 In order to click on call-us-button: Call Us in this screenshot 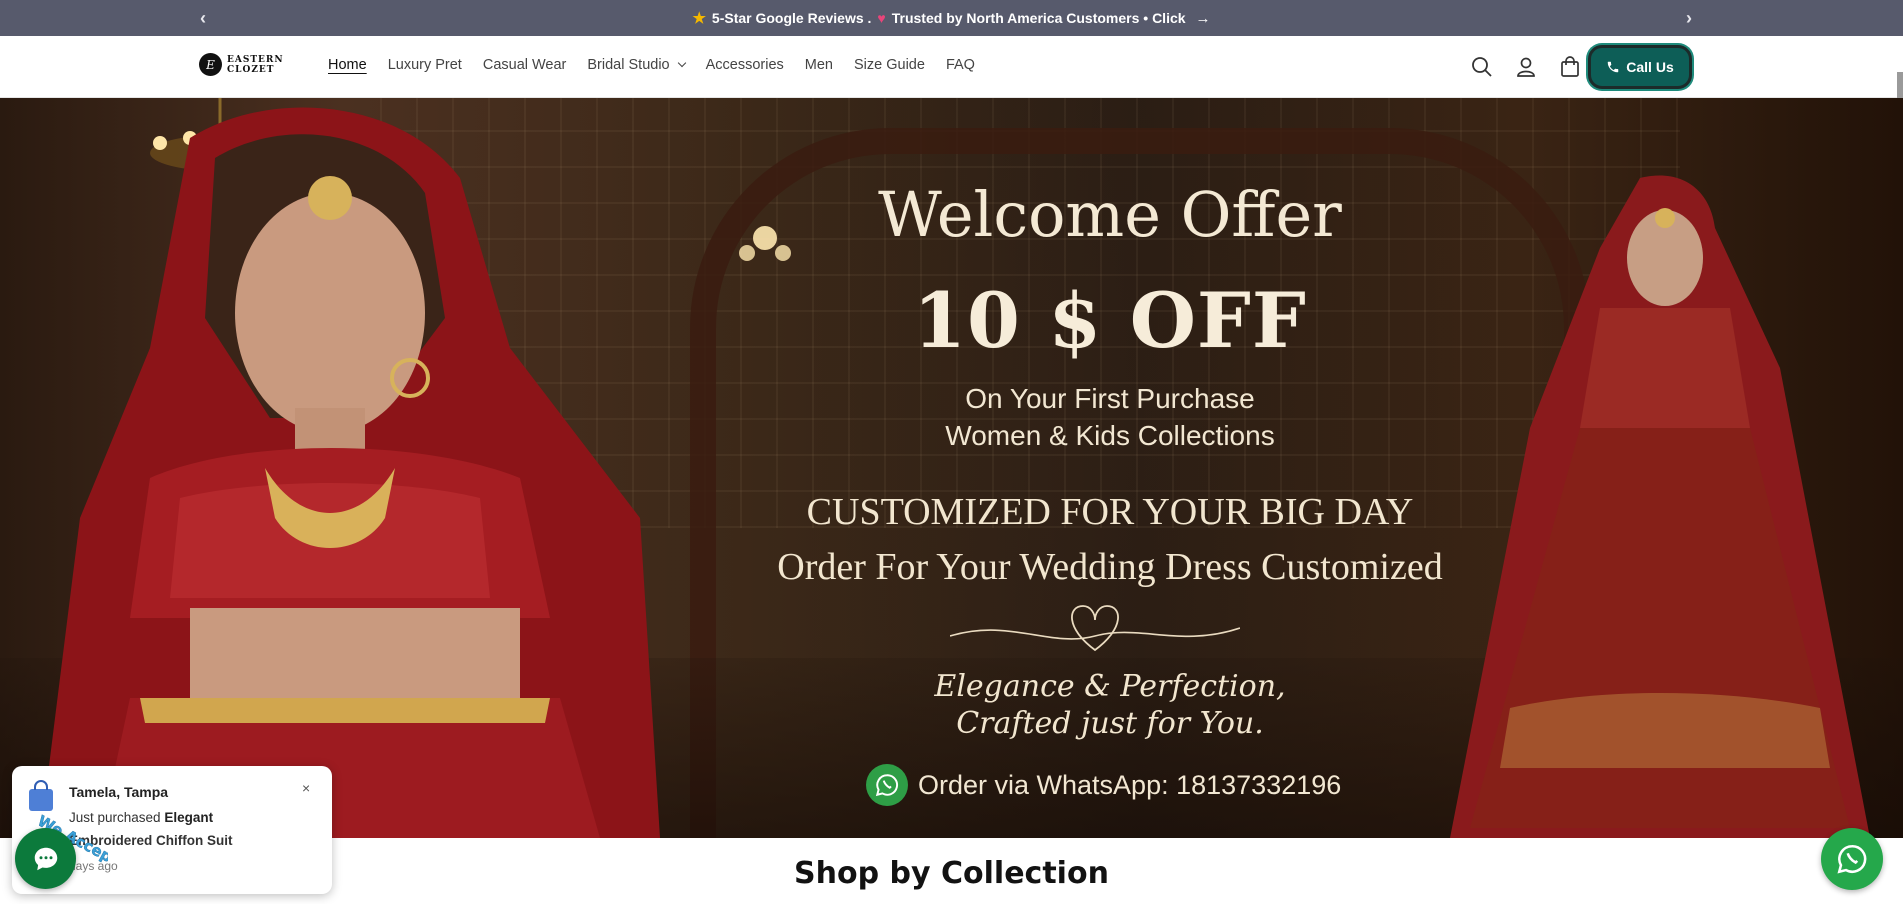, I will do `click(1640, 67)`.